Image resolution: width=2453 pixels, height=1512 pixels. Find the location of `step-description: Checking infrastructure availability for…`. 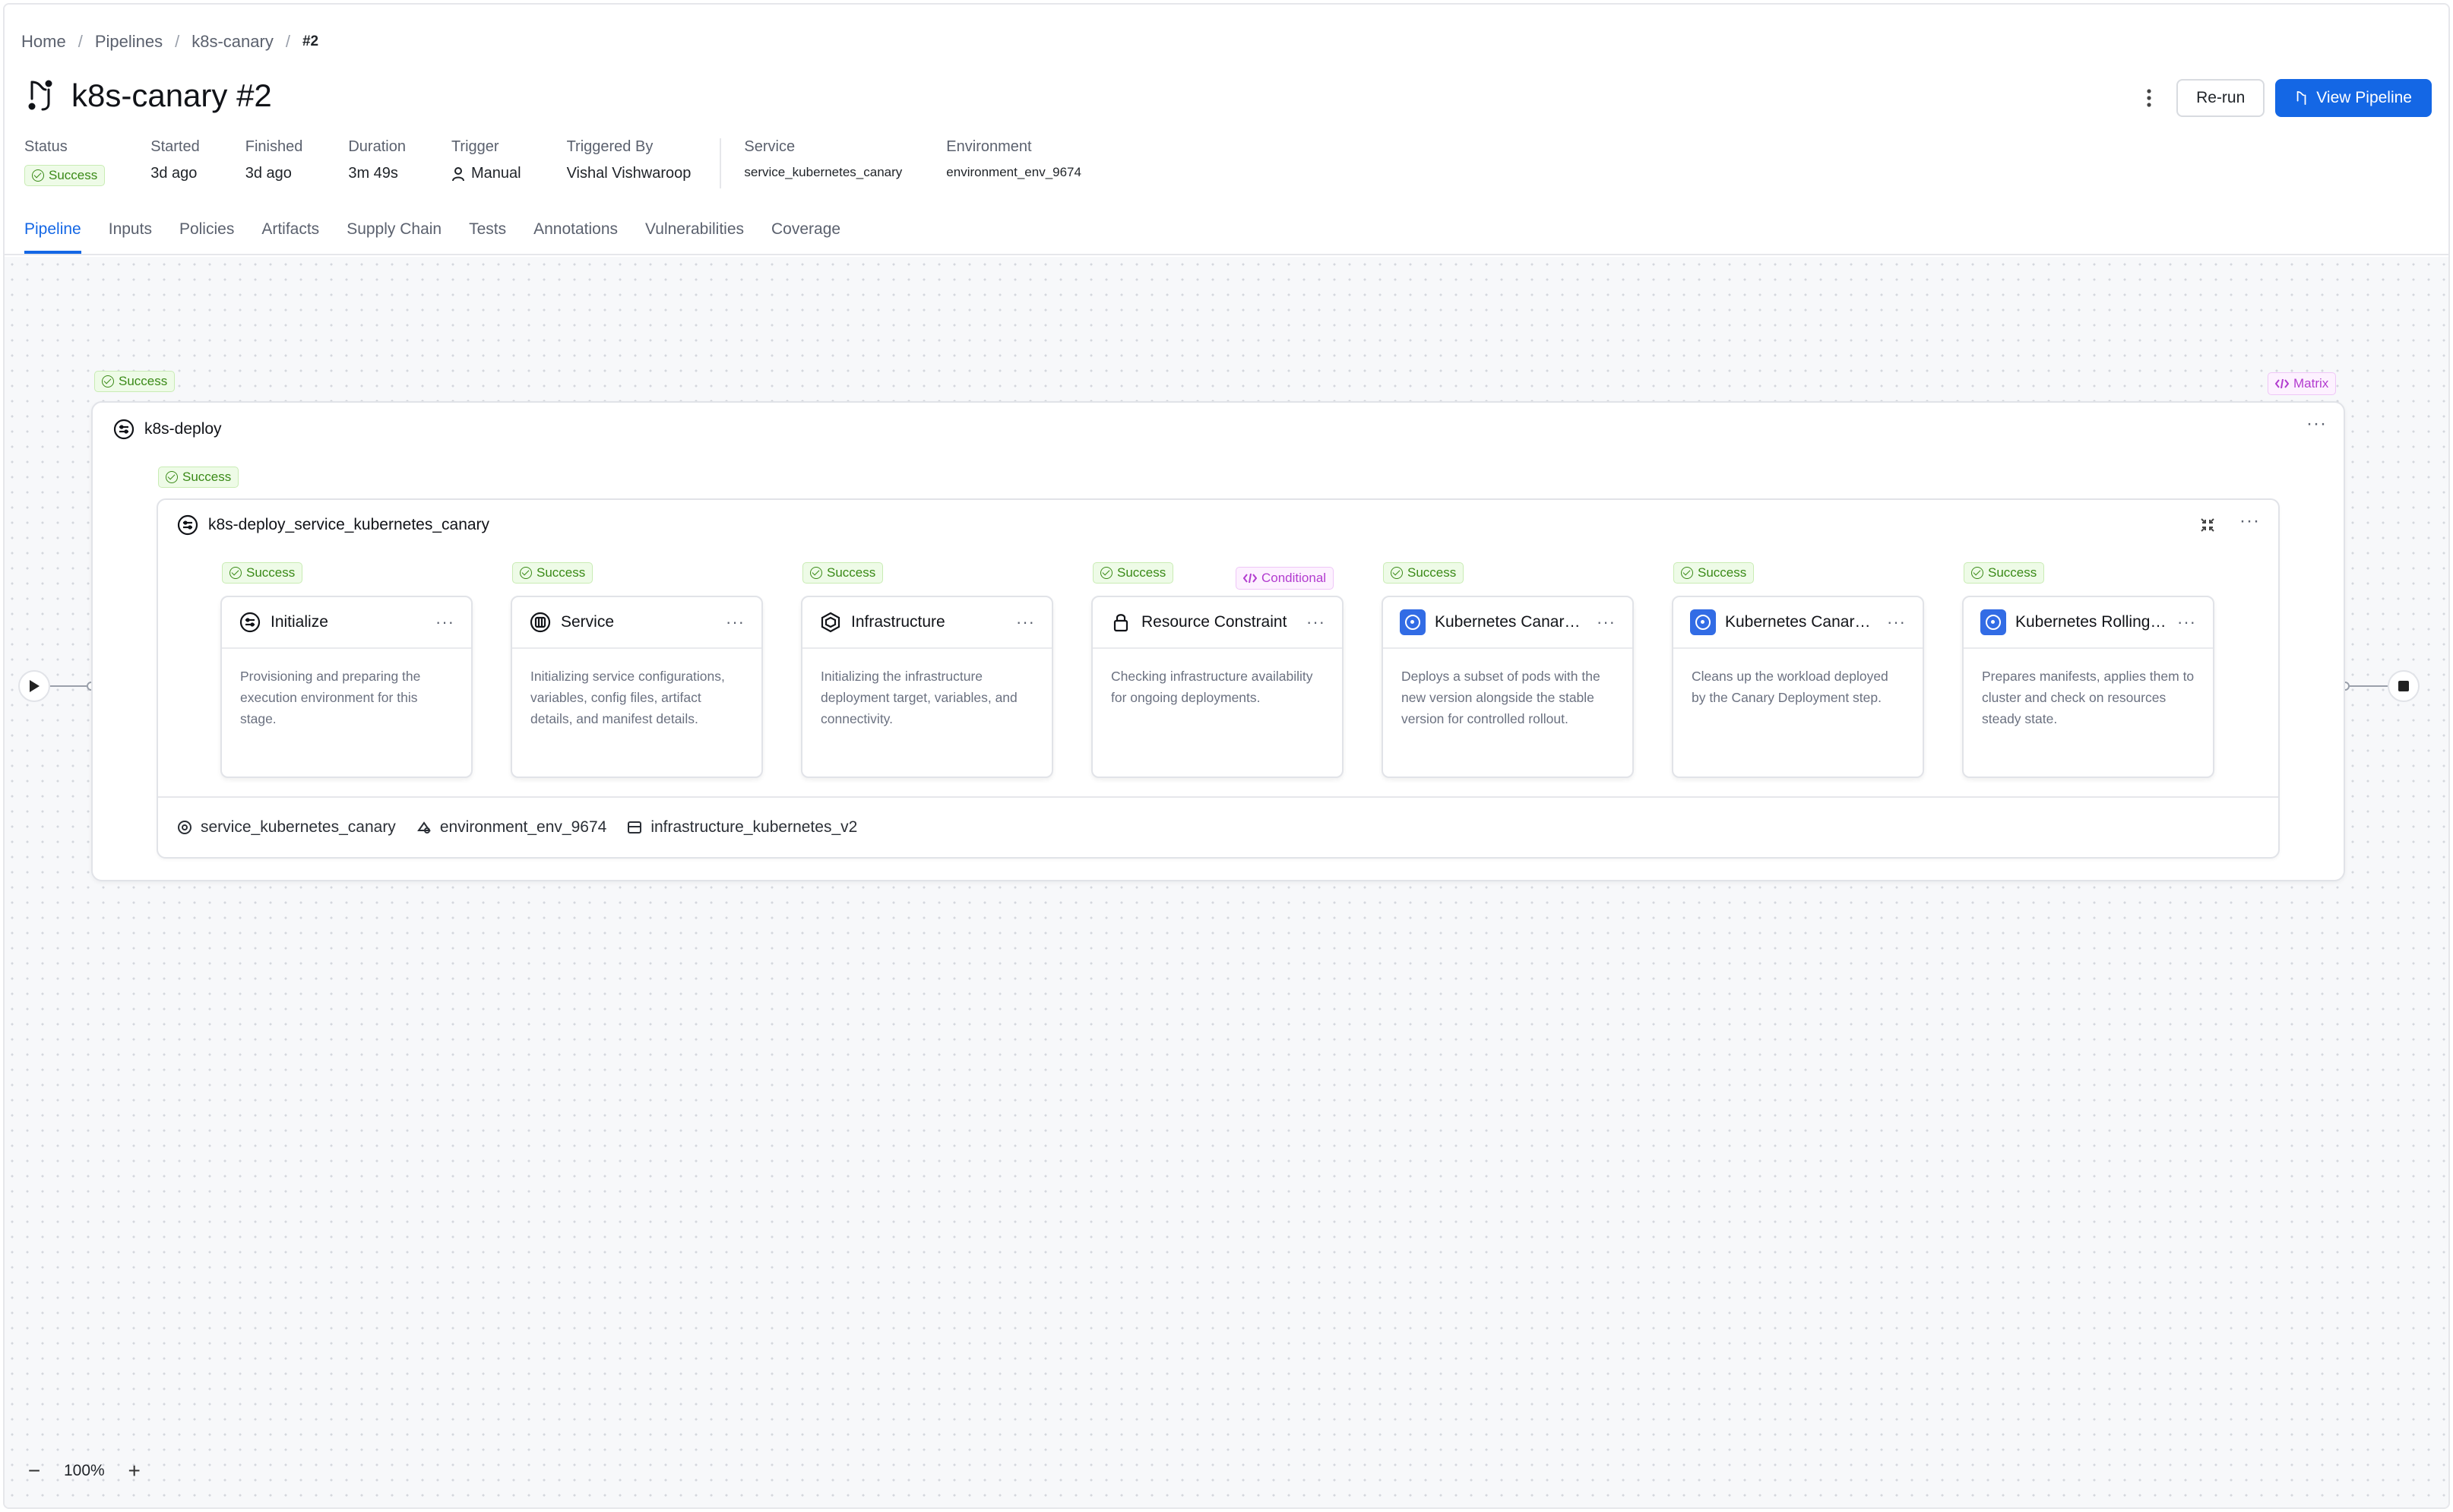

step-description: Checking infrastructure availability for… is located at coordinates (1212, 687).